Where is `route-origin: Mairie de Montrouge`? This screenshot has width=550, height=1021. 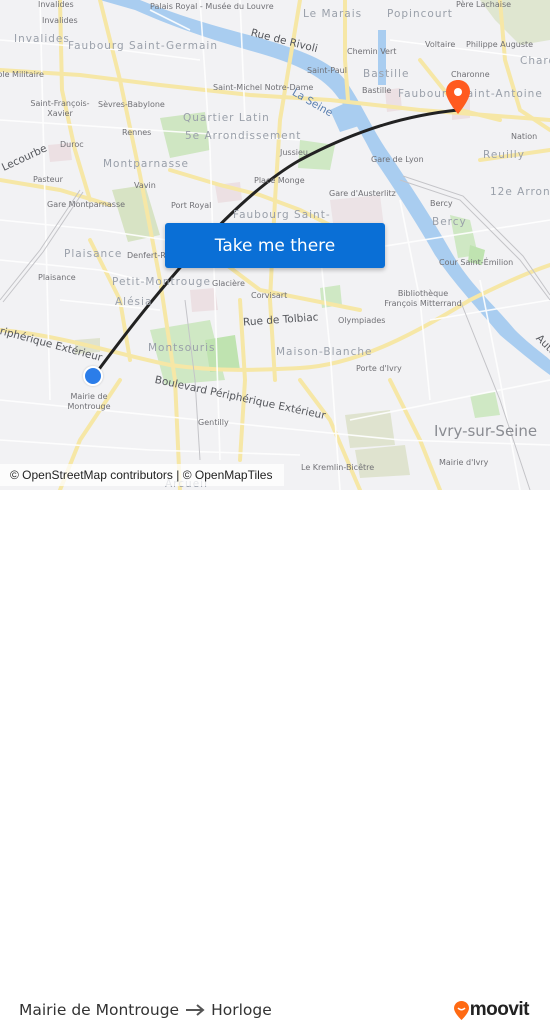 route-origin: Mairie de Montrouge is located at coordinates (99, 1010).